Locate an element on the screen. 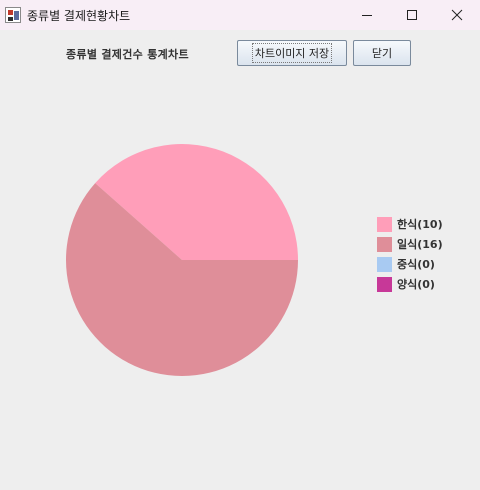 This screenshot has width=480, height=490. legend-label: 중식(0) is located at coordinates (416, 264).